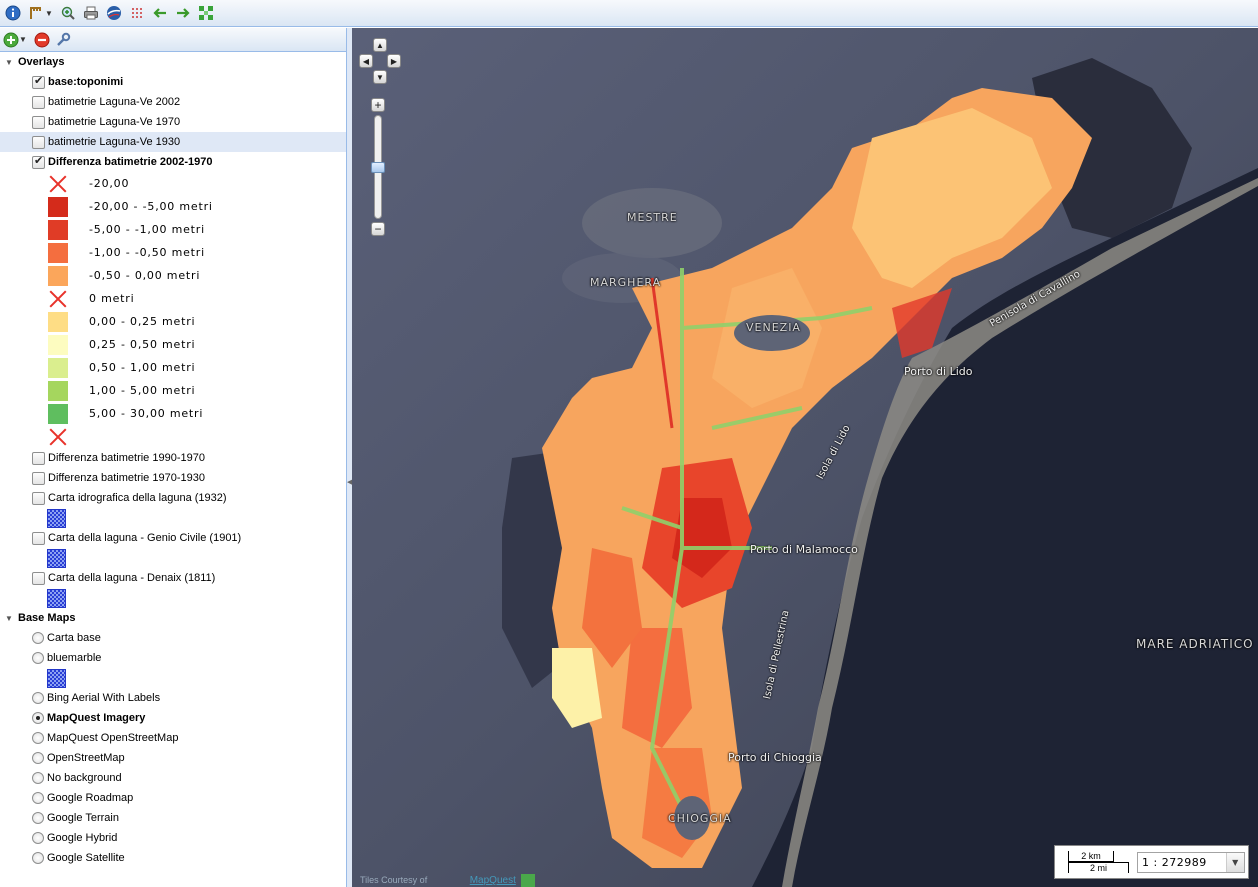 This screenshot has height=887, width=1258. What do you see at coordinates (775, 757) in the screenshot?
I see `map-label-porto-chioggia: Porto di Chioggia` at bounding box center [775, 757].